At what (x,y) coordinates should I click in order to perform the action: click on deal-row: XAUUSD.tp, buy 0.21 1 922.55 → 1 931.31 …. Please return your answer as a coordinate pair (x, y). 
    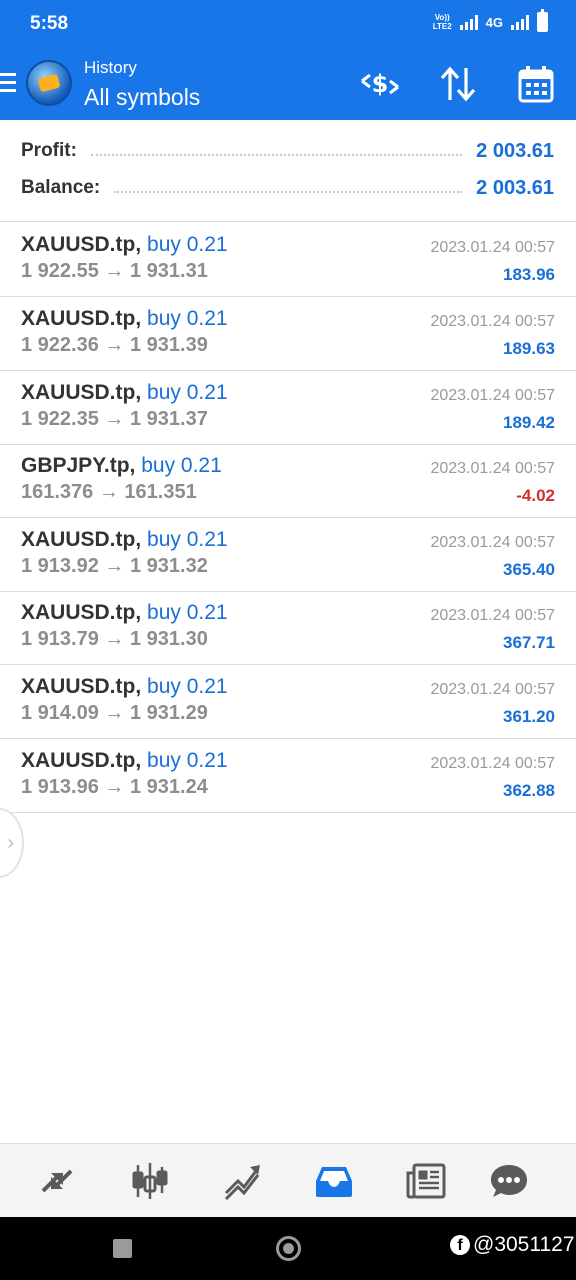
    Looking at the image, I should click on (288, 260).